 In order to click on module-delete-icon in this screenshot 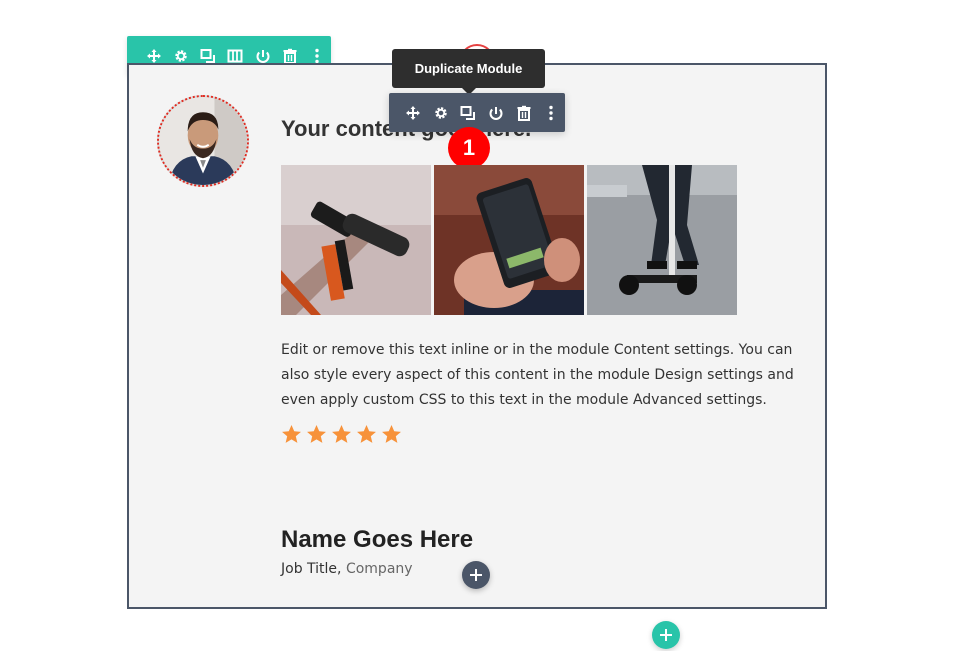, I will do `click(524, 112)`.